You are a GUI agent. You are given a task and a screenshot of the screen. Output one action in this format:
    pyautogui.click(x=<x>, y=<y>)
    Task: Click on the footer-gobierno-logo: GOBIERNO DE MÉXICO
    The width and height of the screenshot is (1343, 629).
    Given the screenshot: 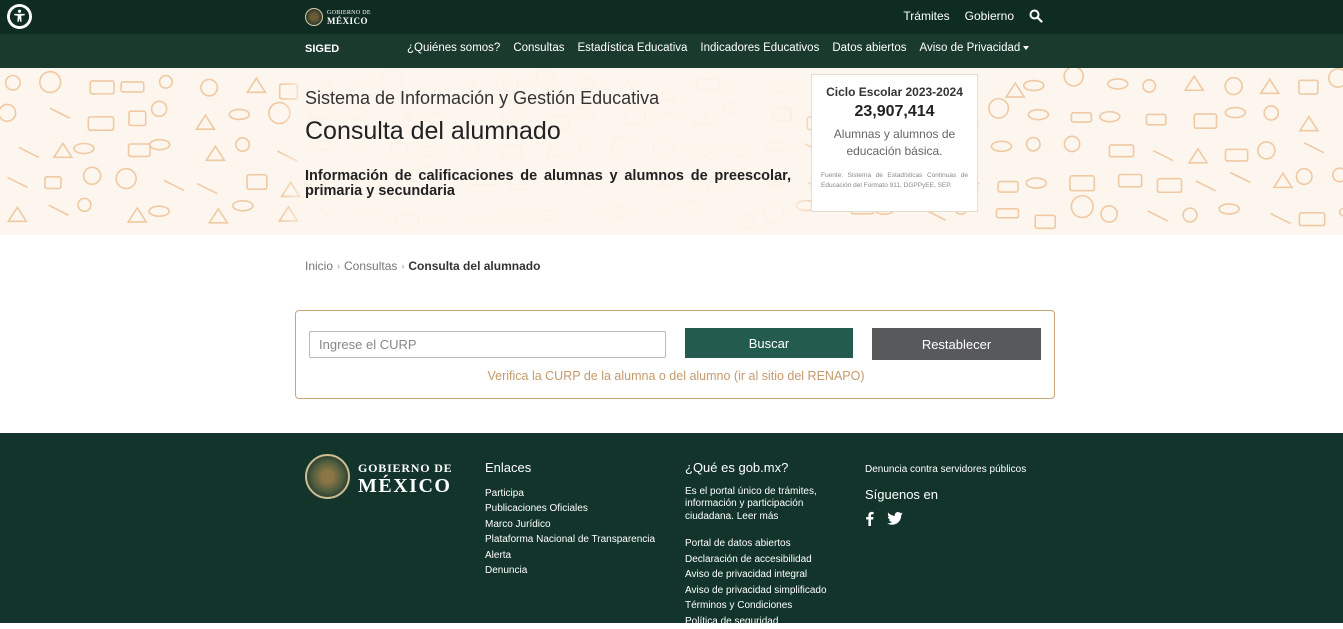 What is the action you would take?
    pyautogui.click(x=378, y=476)
    